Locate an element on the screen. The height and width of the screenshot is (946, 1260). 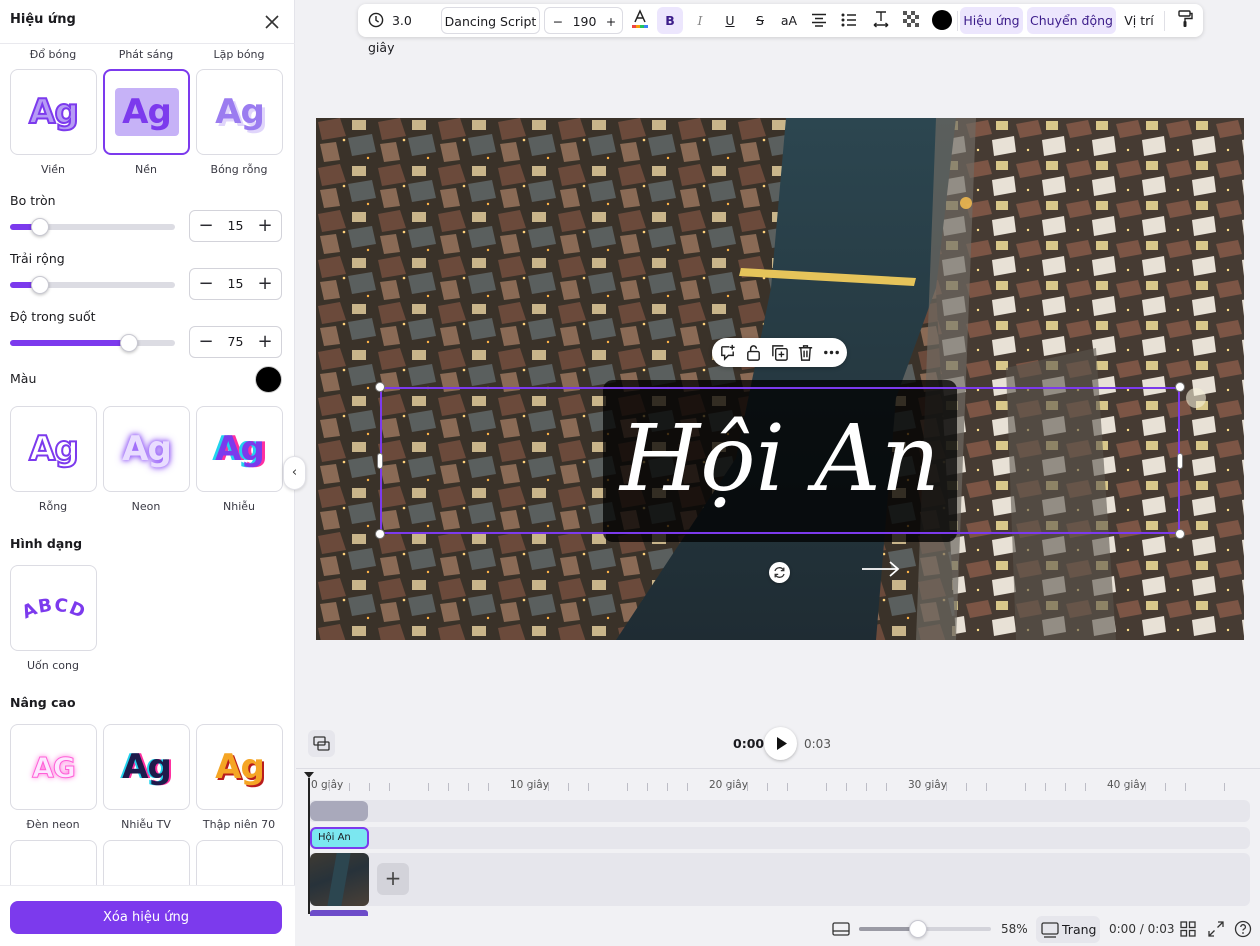
collapse-panel-button: ‹ is located at coordinates (294, 473).